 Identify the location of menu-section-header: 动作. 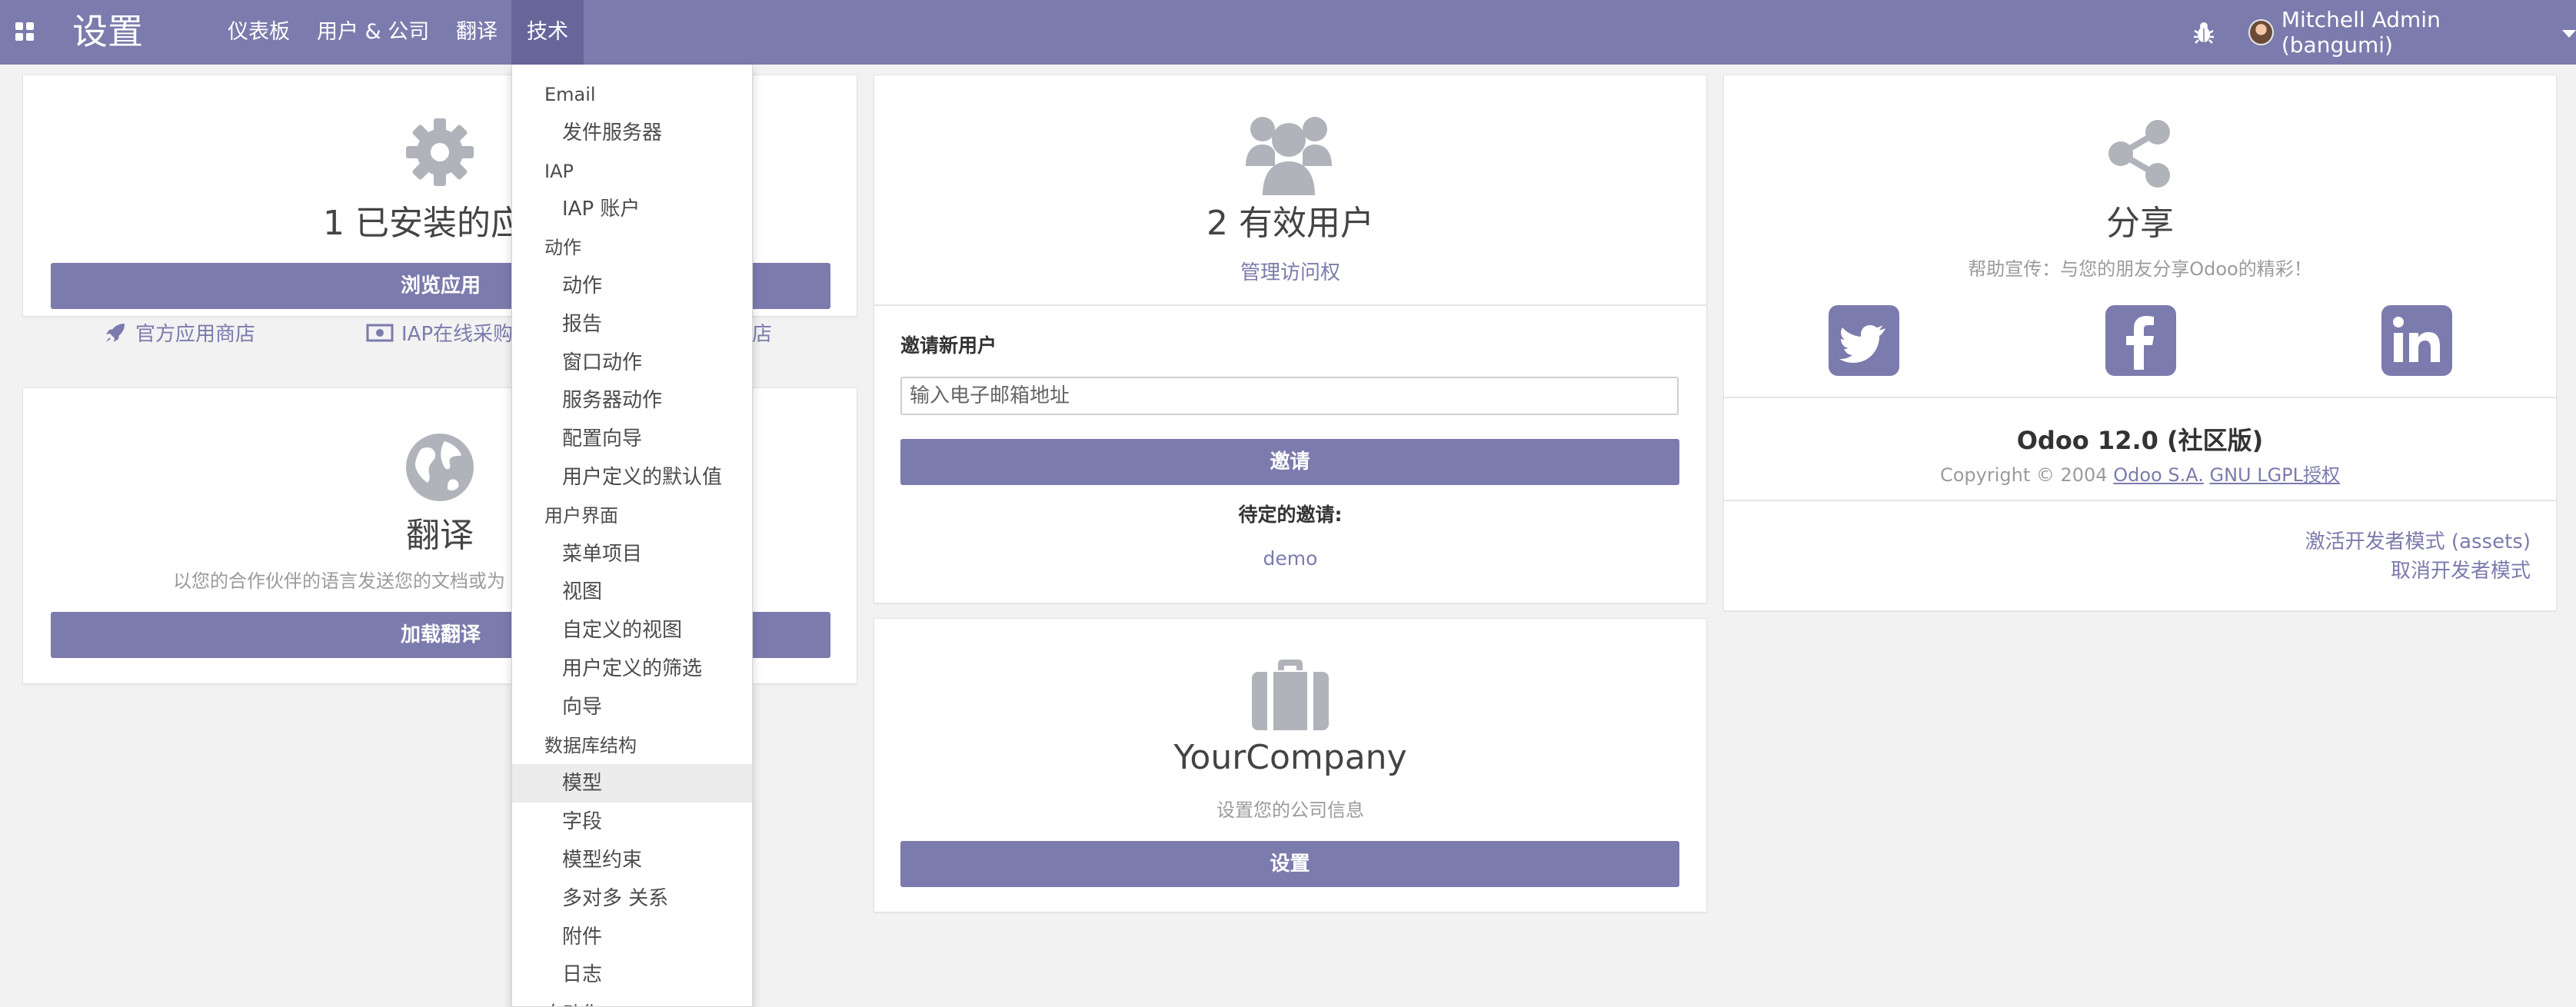
(562, 248).